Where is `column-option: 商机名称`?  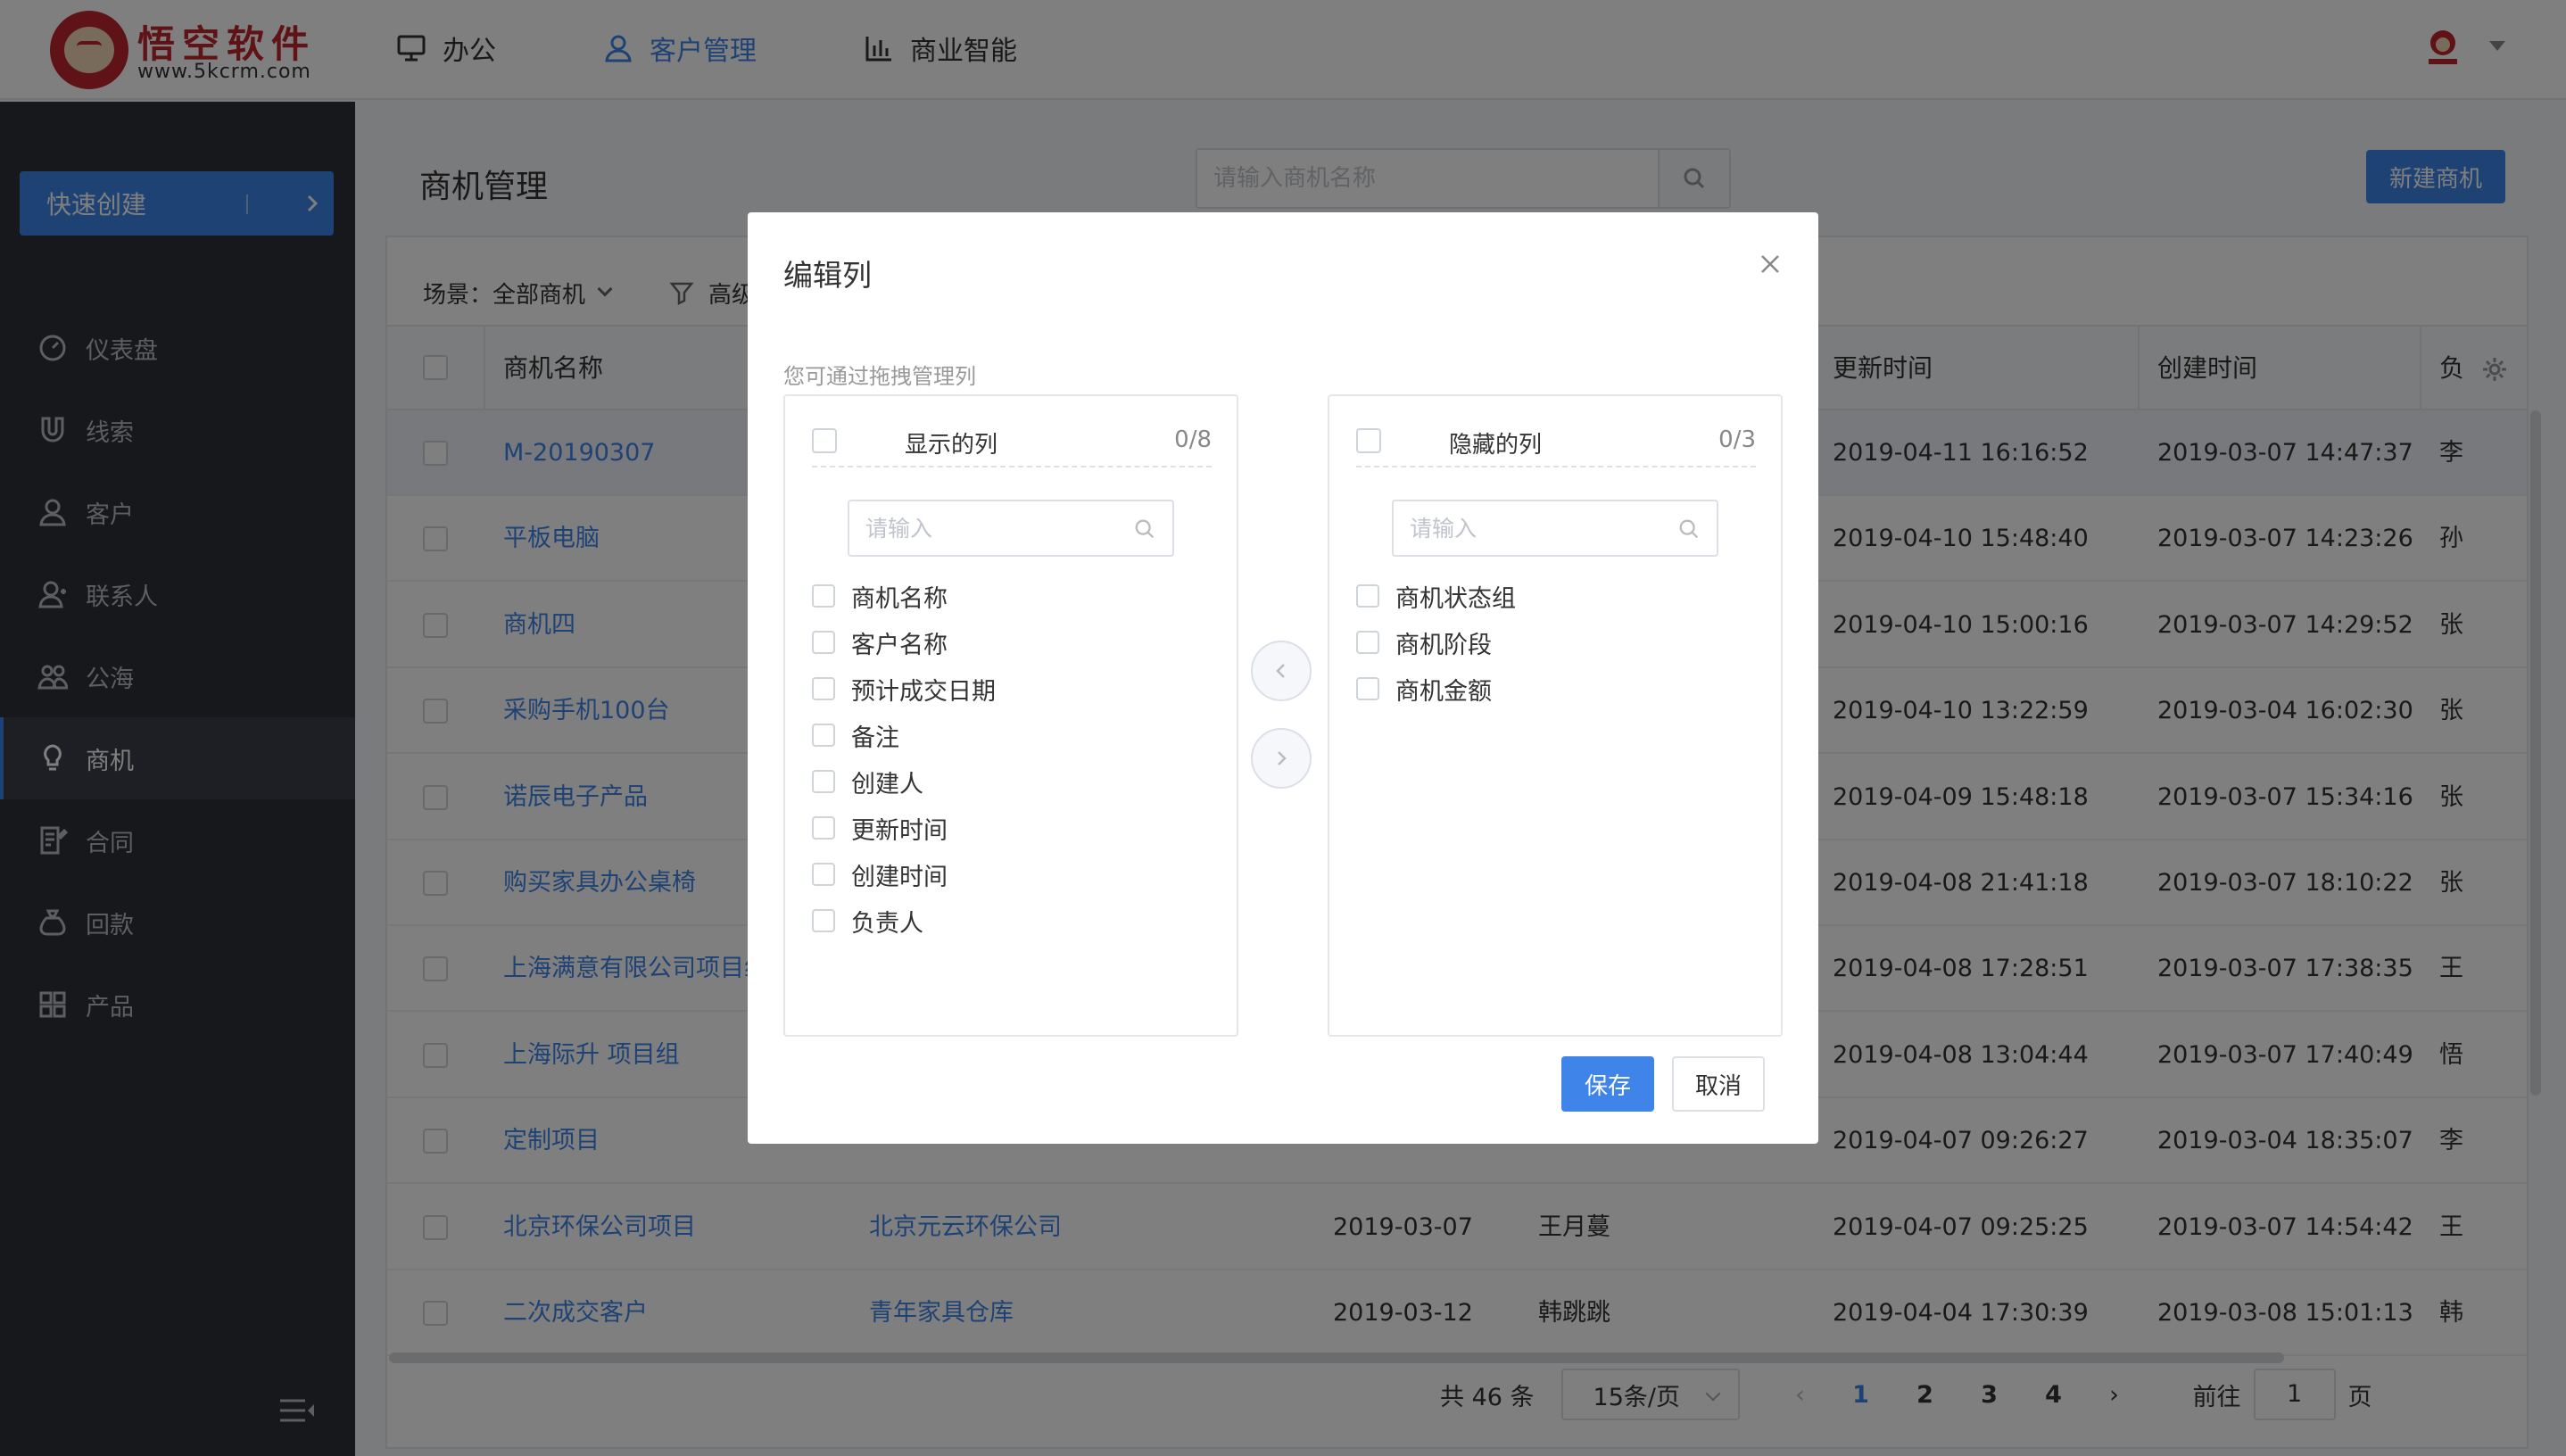 column-option: 商机名称 is located at coordinates (880, 596).